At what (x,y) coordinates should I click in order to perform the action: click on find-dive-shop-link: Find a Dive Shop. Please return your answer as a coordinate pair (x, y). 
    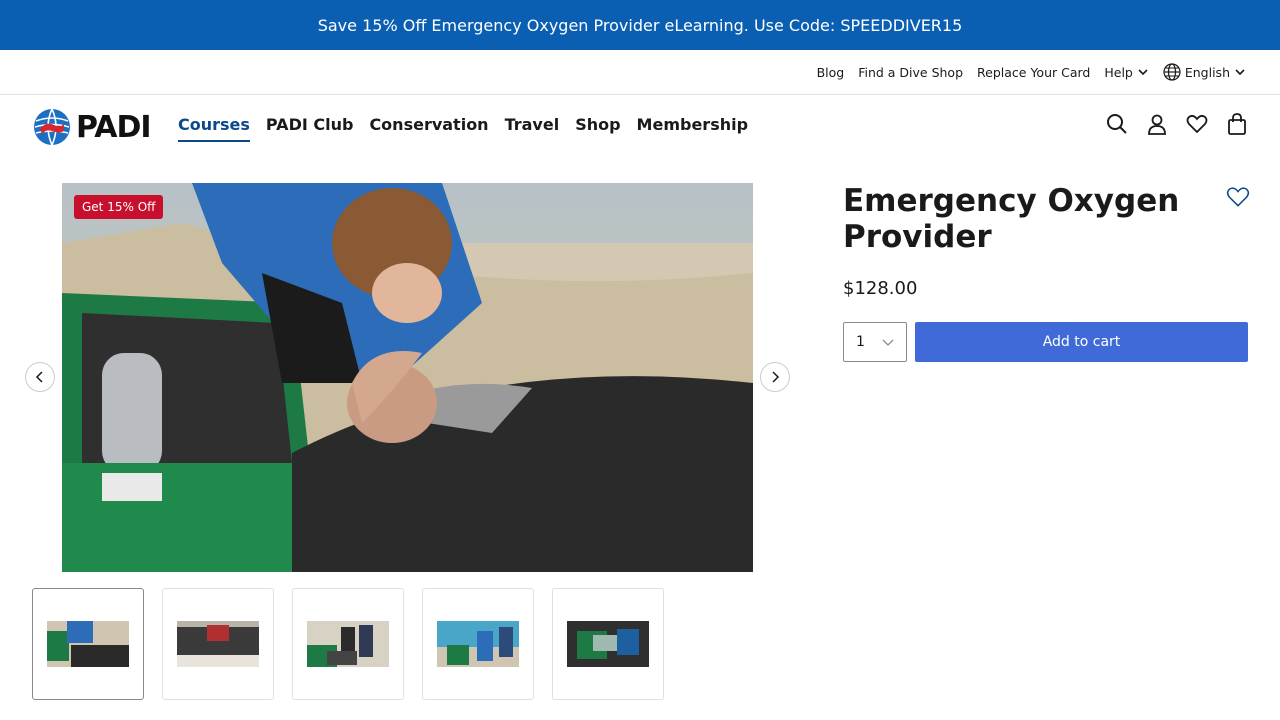
    Looking at the image, I should click on (910, 72).